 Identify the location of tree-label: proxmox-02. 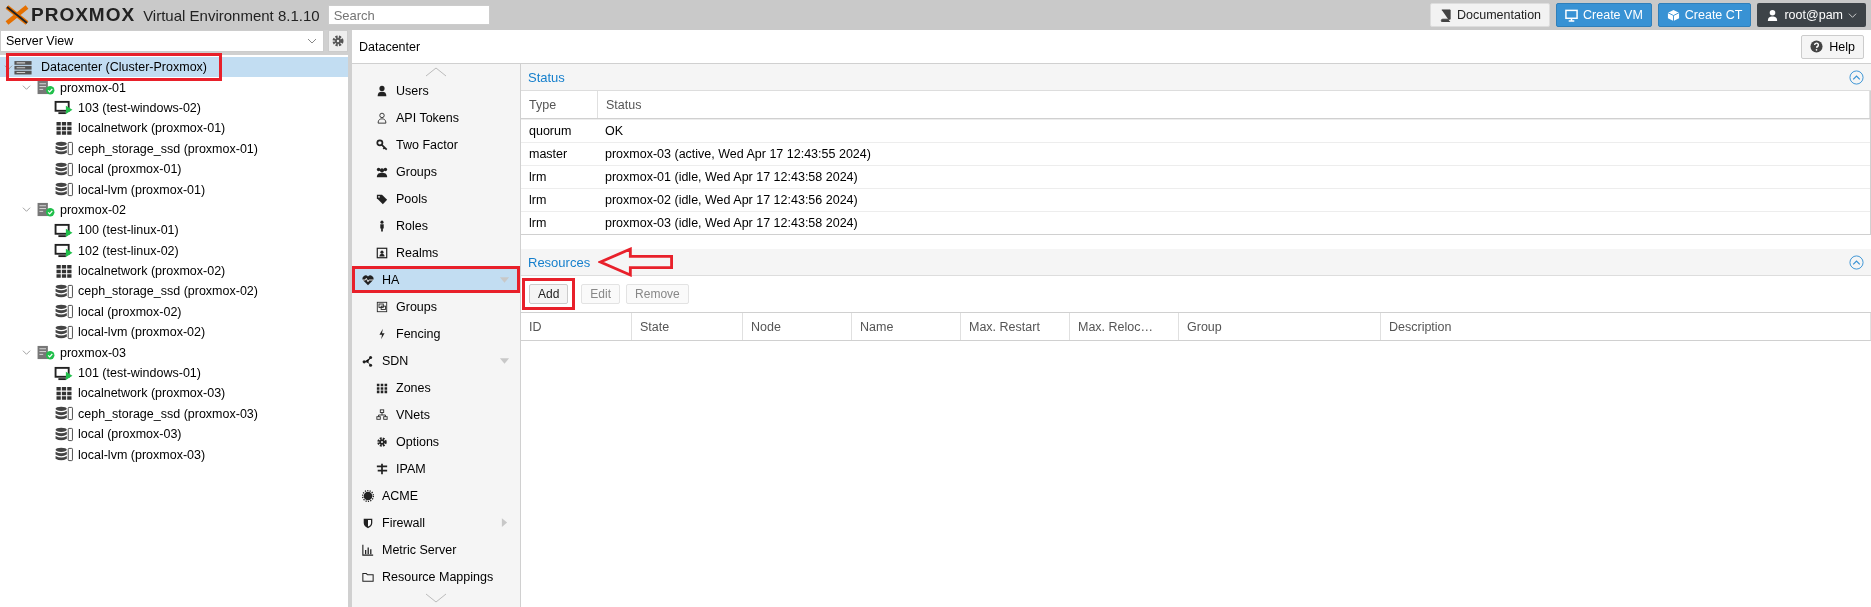
(93, 209).